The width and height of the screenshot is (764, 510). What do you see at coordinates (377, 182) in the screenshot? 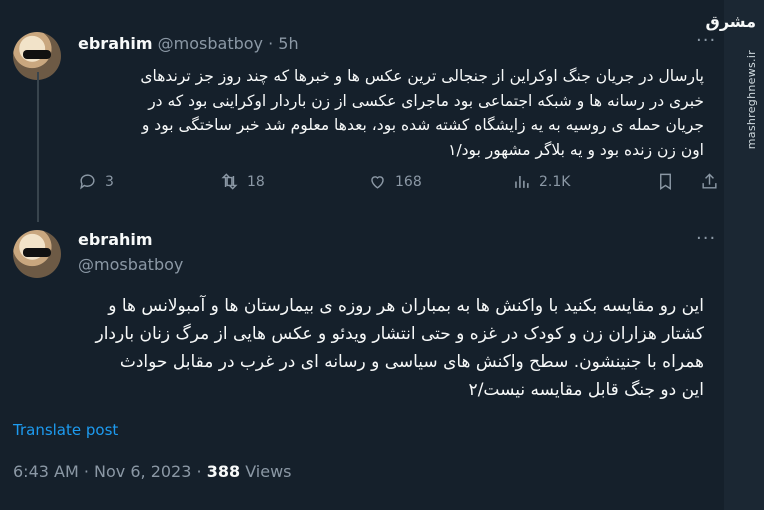
I see `heart-icon` at bounding box center [377, 182].